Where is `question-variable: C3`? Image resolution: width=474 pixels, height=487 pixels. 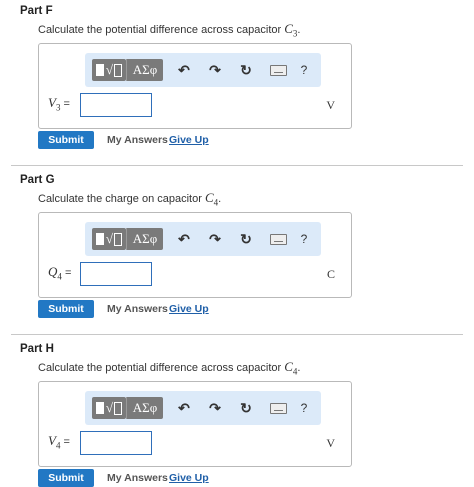 question-variable: C3 is located at coordinates (290, 30).